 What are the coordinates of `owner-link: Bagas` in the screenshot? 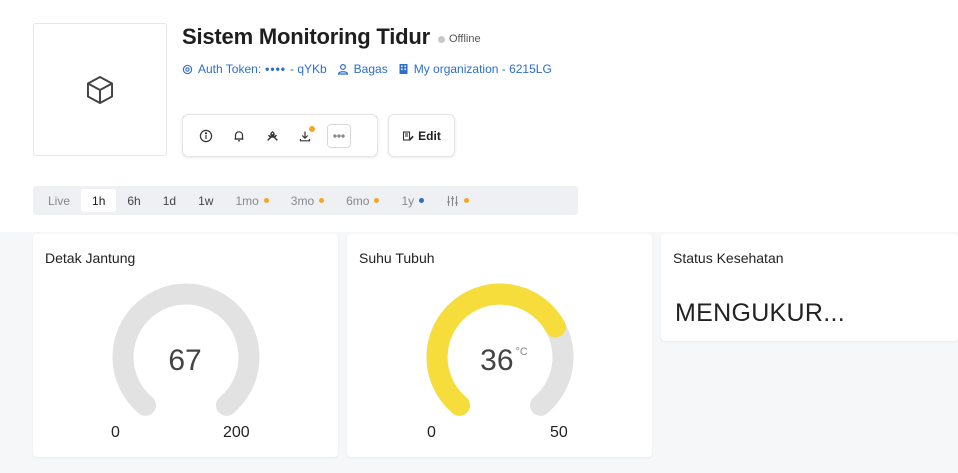 It's located at (362, 69).